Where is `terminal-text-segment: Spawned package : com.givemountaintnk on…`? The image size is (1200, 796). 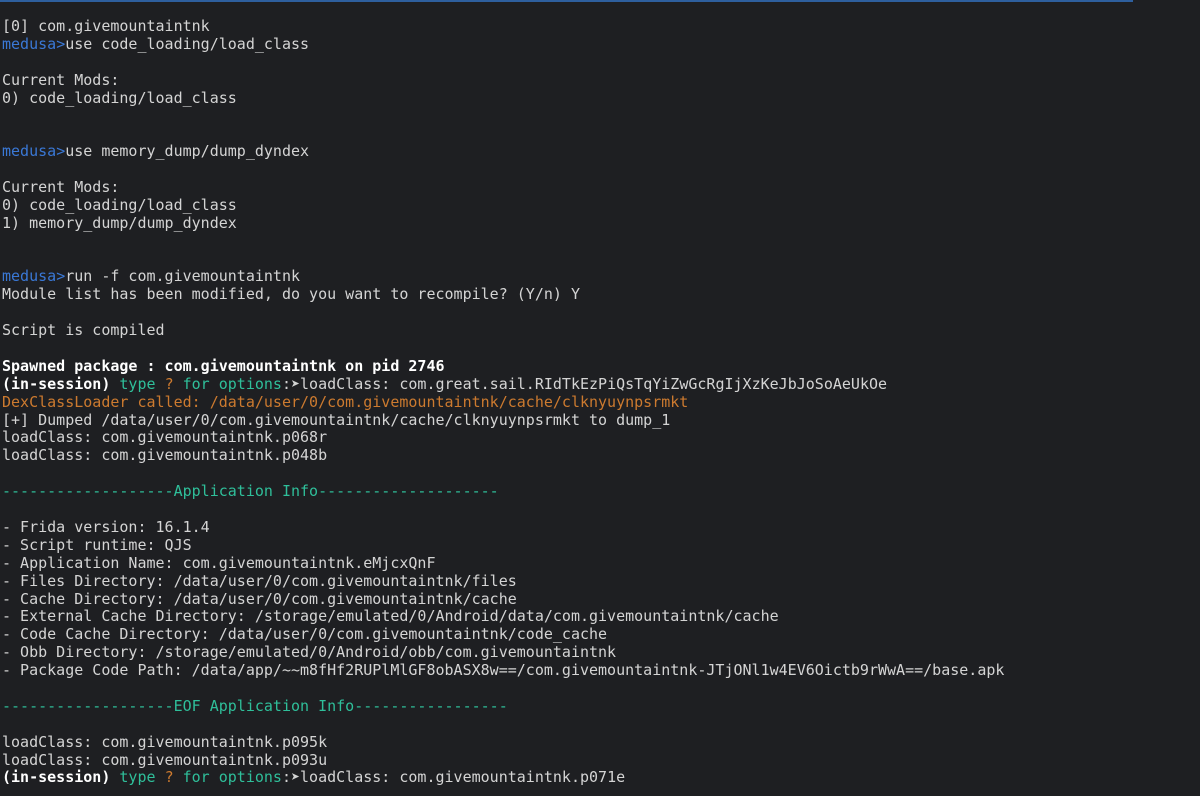 terminal-text-segment: Spawned package : com.givemountaintnk on… is located at coordinates (223, 365).